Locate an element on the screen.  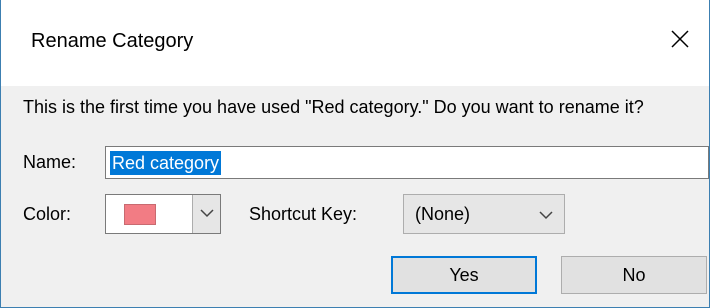
color-dropdown-button is located at coordinates (206, 214).